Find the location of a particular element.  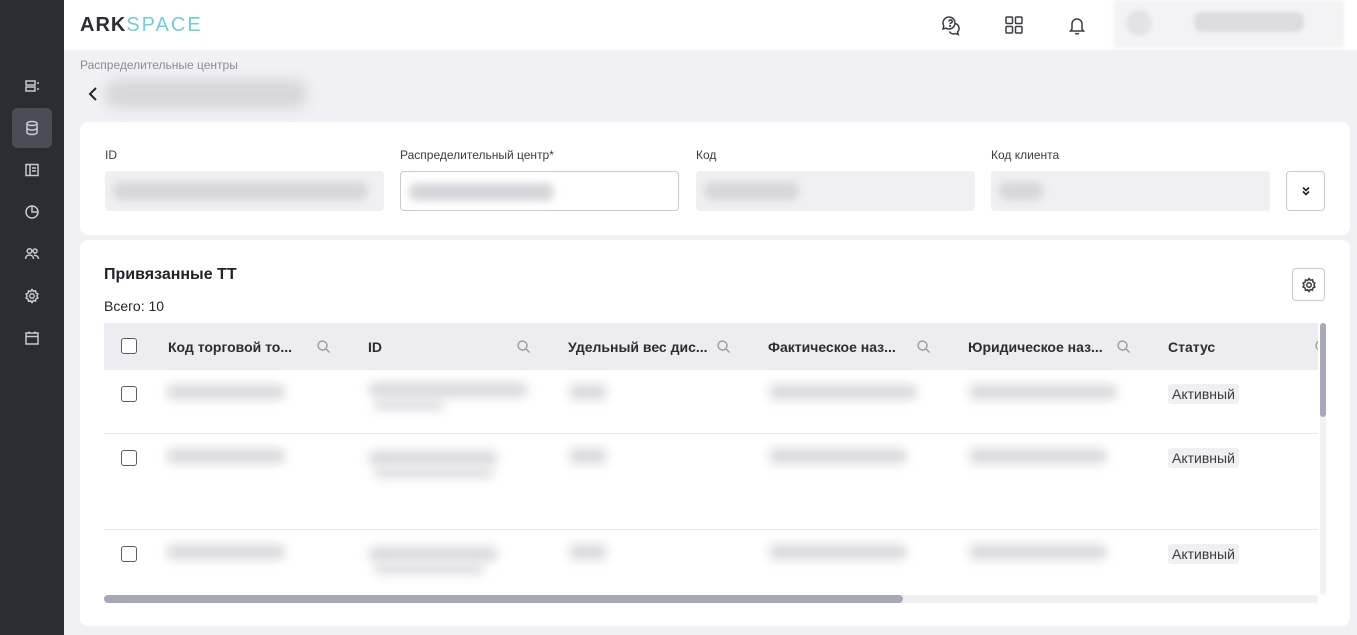

breadcrumb: Распределительные центры is located at coordinates (159, 65).